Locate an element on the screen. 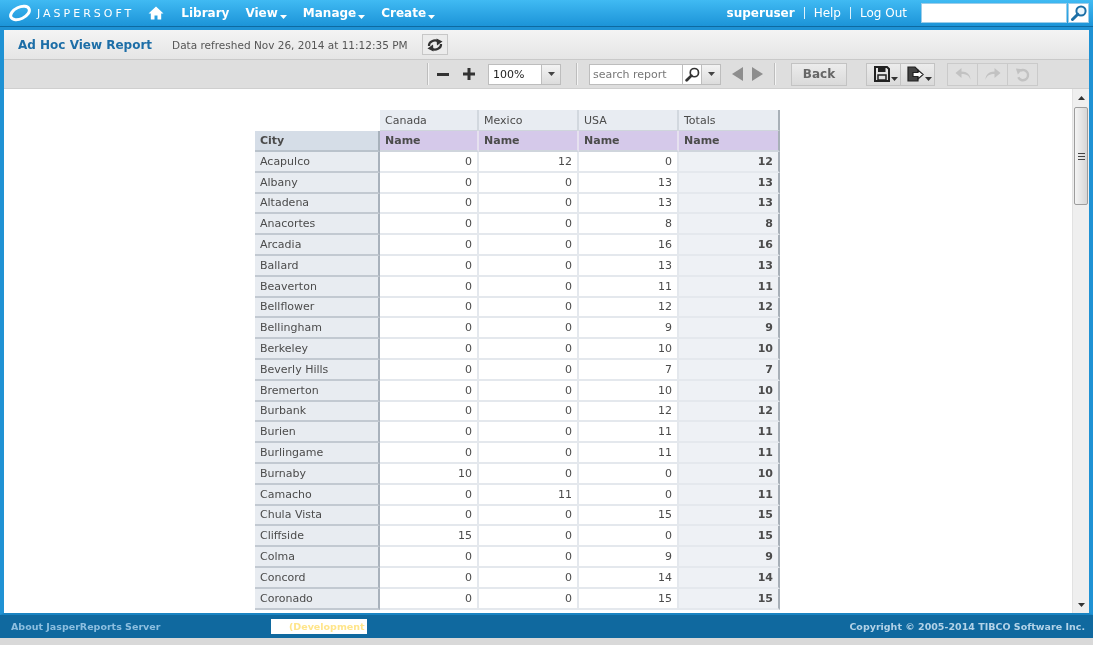 This screenshot has width=1093, height=645. zoom-dropdown-button is located at coordinates (551, 74).